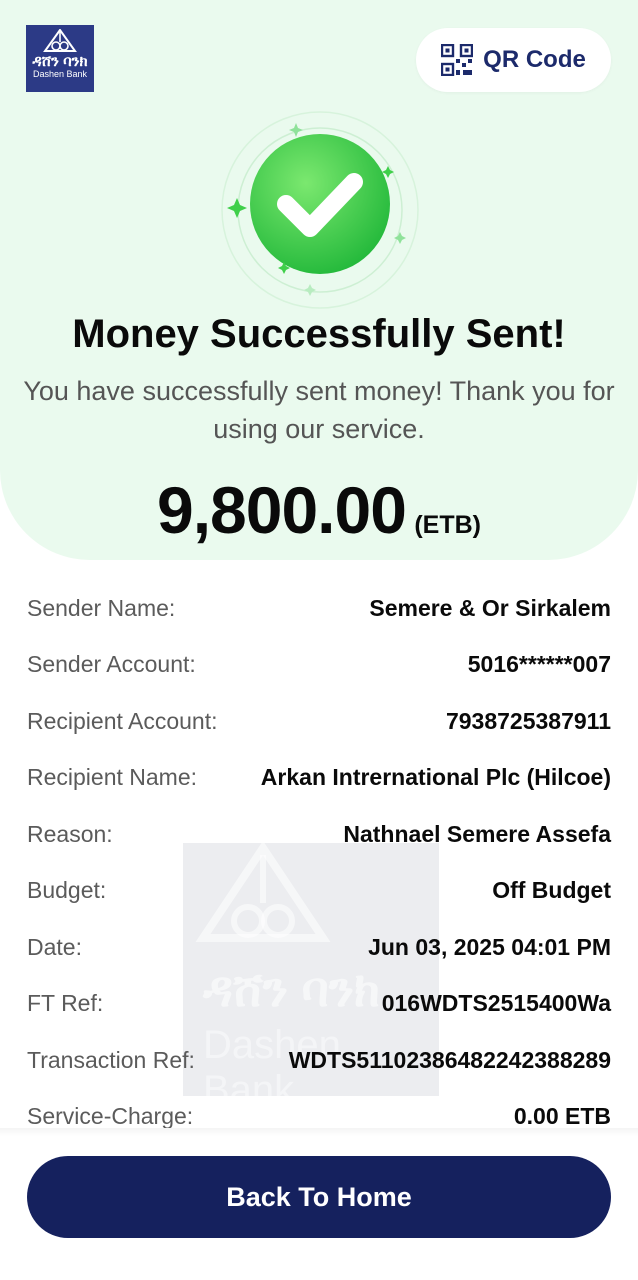 This screenshot has width=638, height=1280. Describe the element at coordinates (489, 946) in the screenshot. I see `detail-value: Jun 03, 2025 04:01 PM` at that location.